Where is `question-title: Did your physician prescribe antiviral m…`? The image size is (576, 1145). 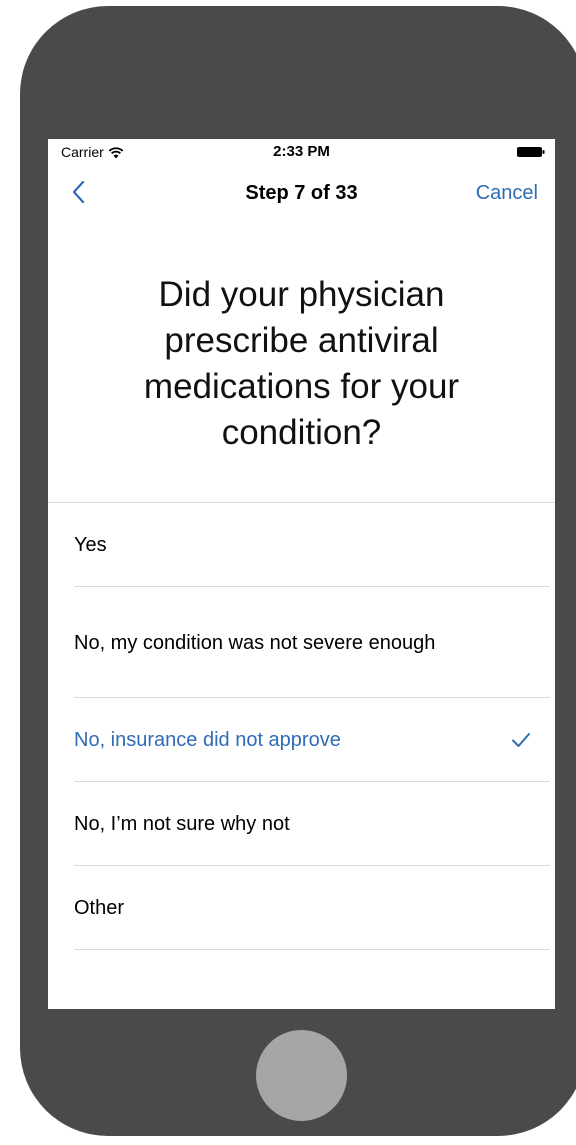 question-title: Did your physician prescribe antiviral m… is located at coordinates (301, 363).